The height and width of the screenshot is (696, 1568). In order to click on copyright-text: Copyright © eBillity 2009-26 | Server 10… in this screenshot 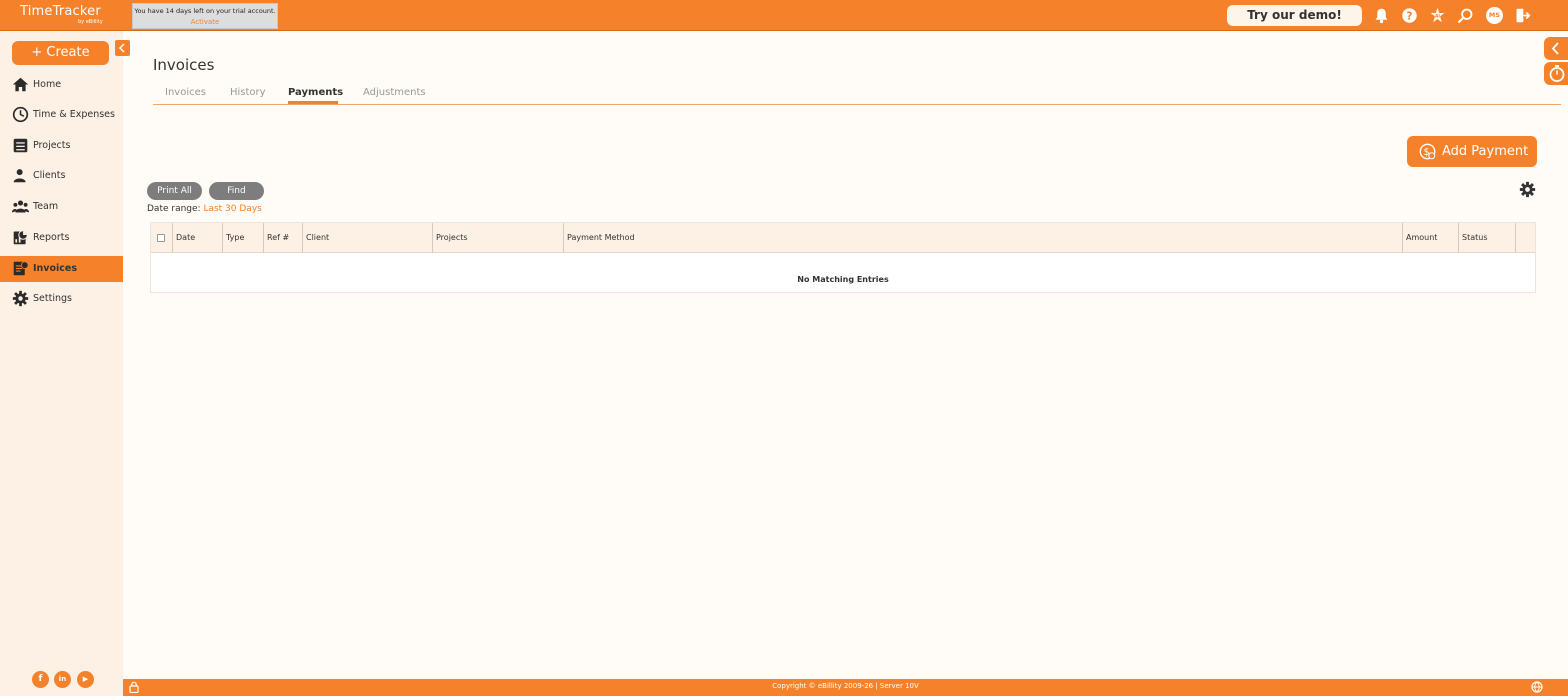, I will do `click(845, 686)`.